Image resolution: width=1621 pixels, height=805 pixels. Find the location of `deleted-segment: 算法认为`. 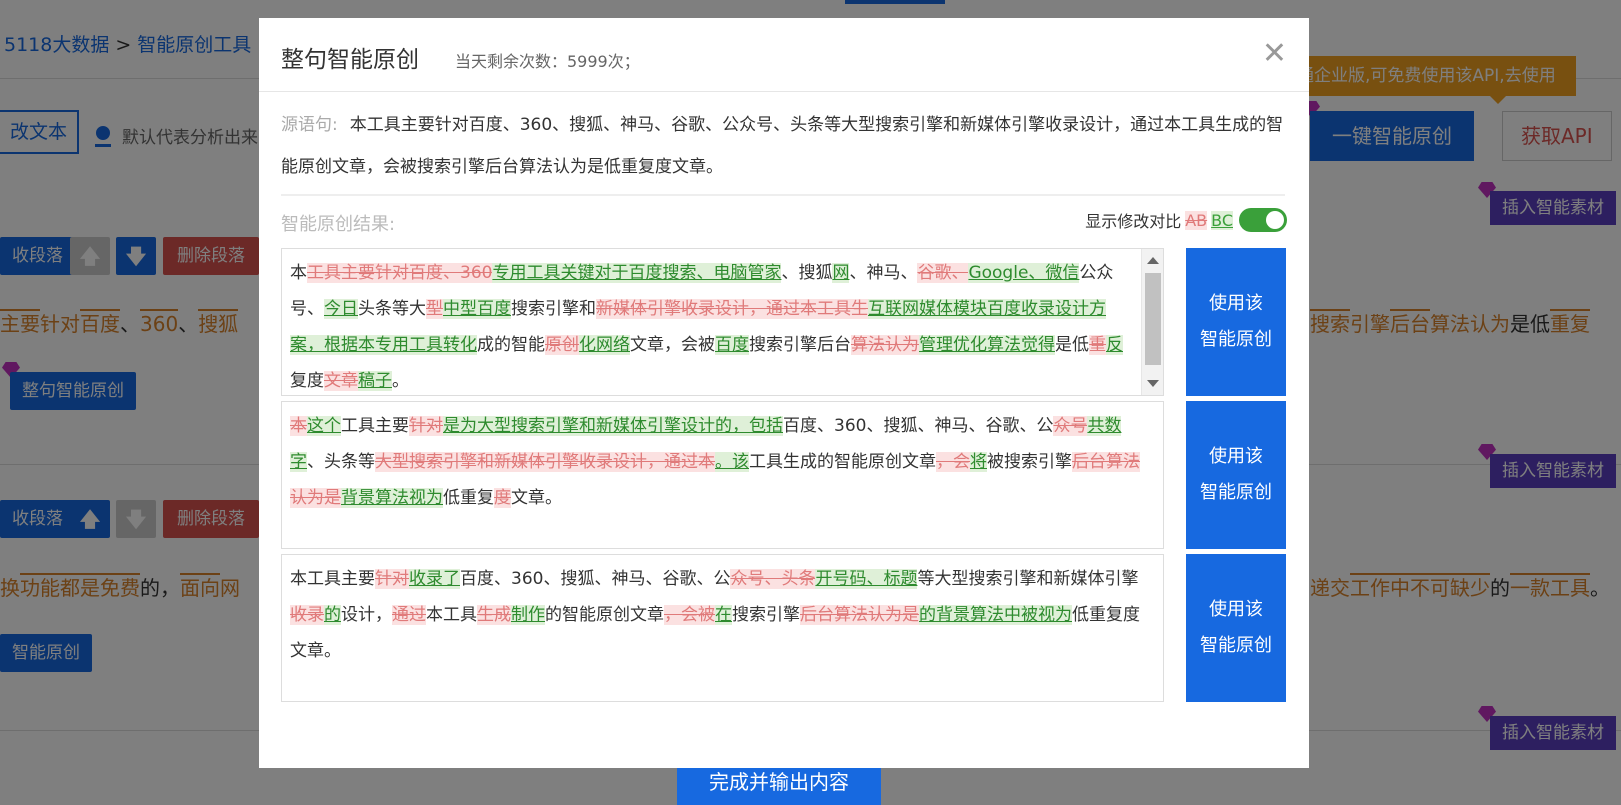

deleted-segment: 算法认为 is located at coordinates (885, 345).